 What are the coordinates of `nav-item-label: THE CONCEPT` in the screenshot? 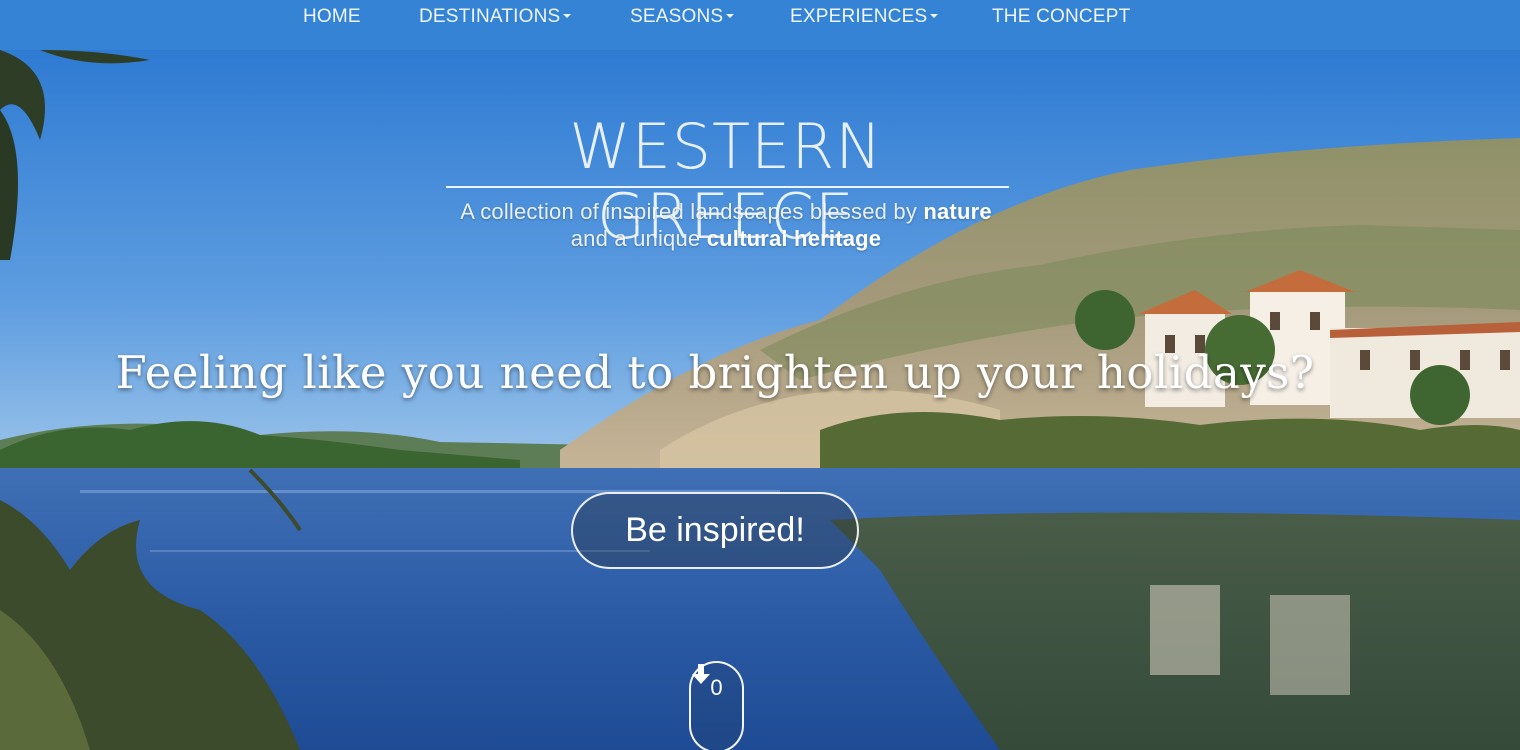 It's located at (1061, 16).